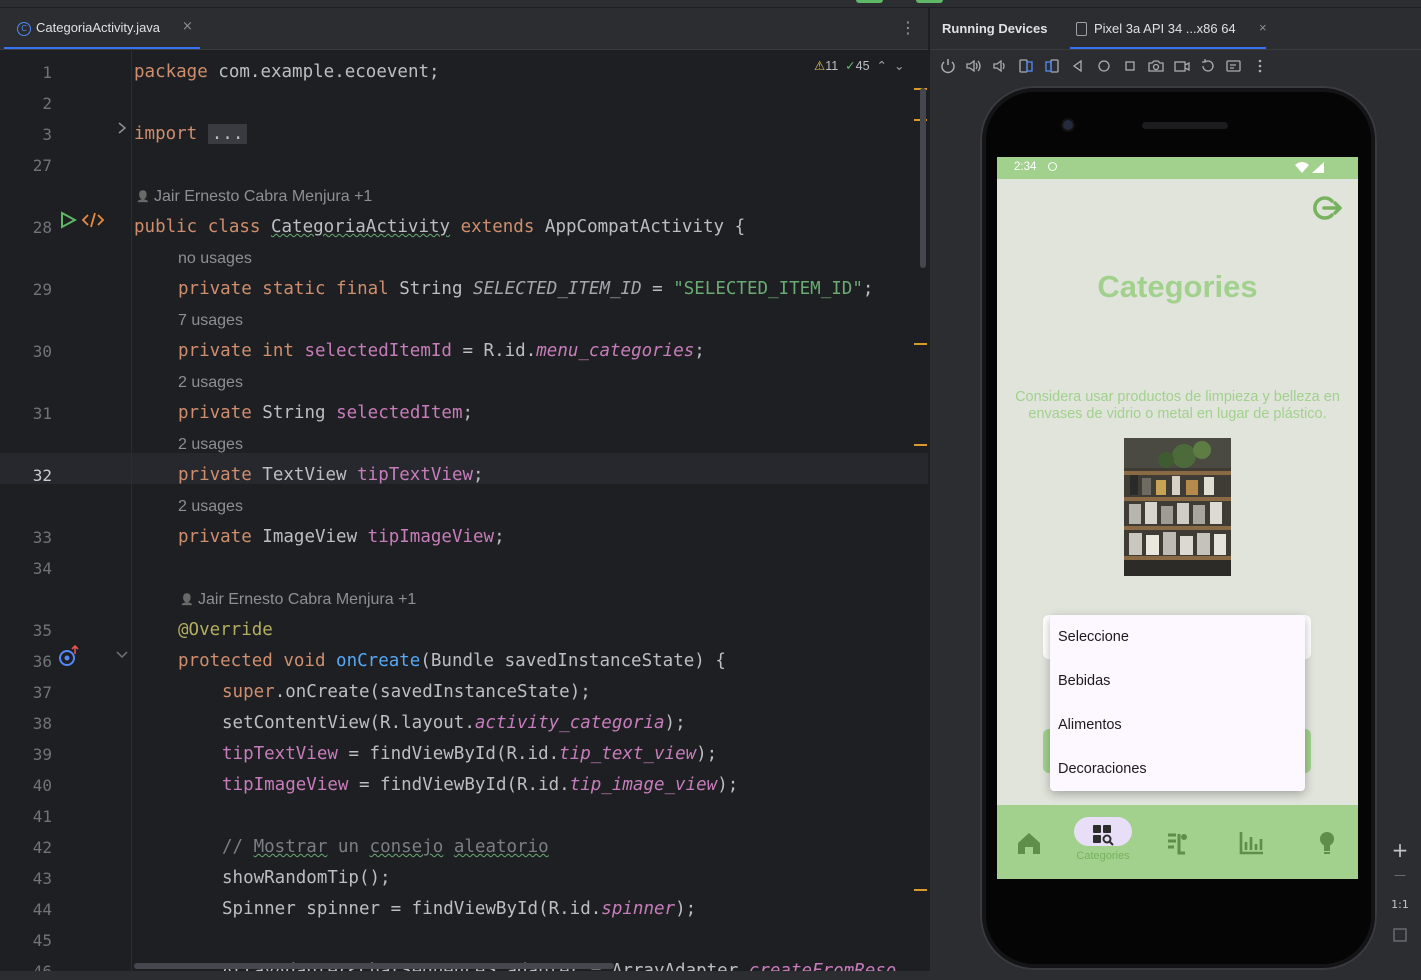 This screenshot has height=980, width=1421. Describe the element at coordinates (1263, 27) in the screenshot. I see `close-device-tab-icon: ×` at that location.